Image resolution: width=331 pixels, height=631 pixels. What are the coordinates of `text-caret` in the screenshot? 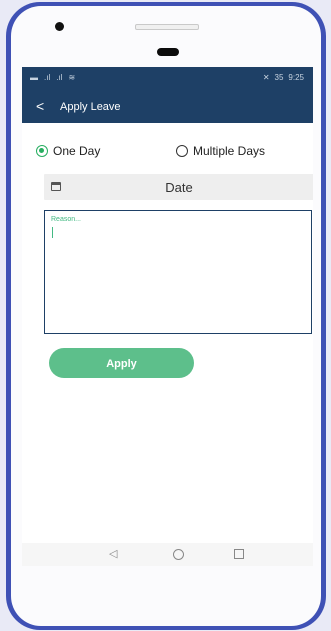 It's located at (52, 232).